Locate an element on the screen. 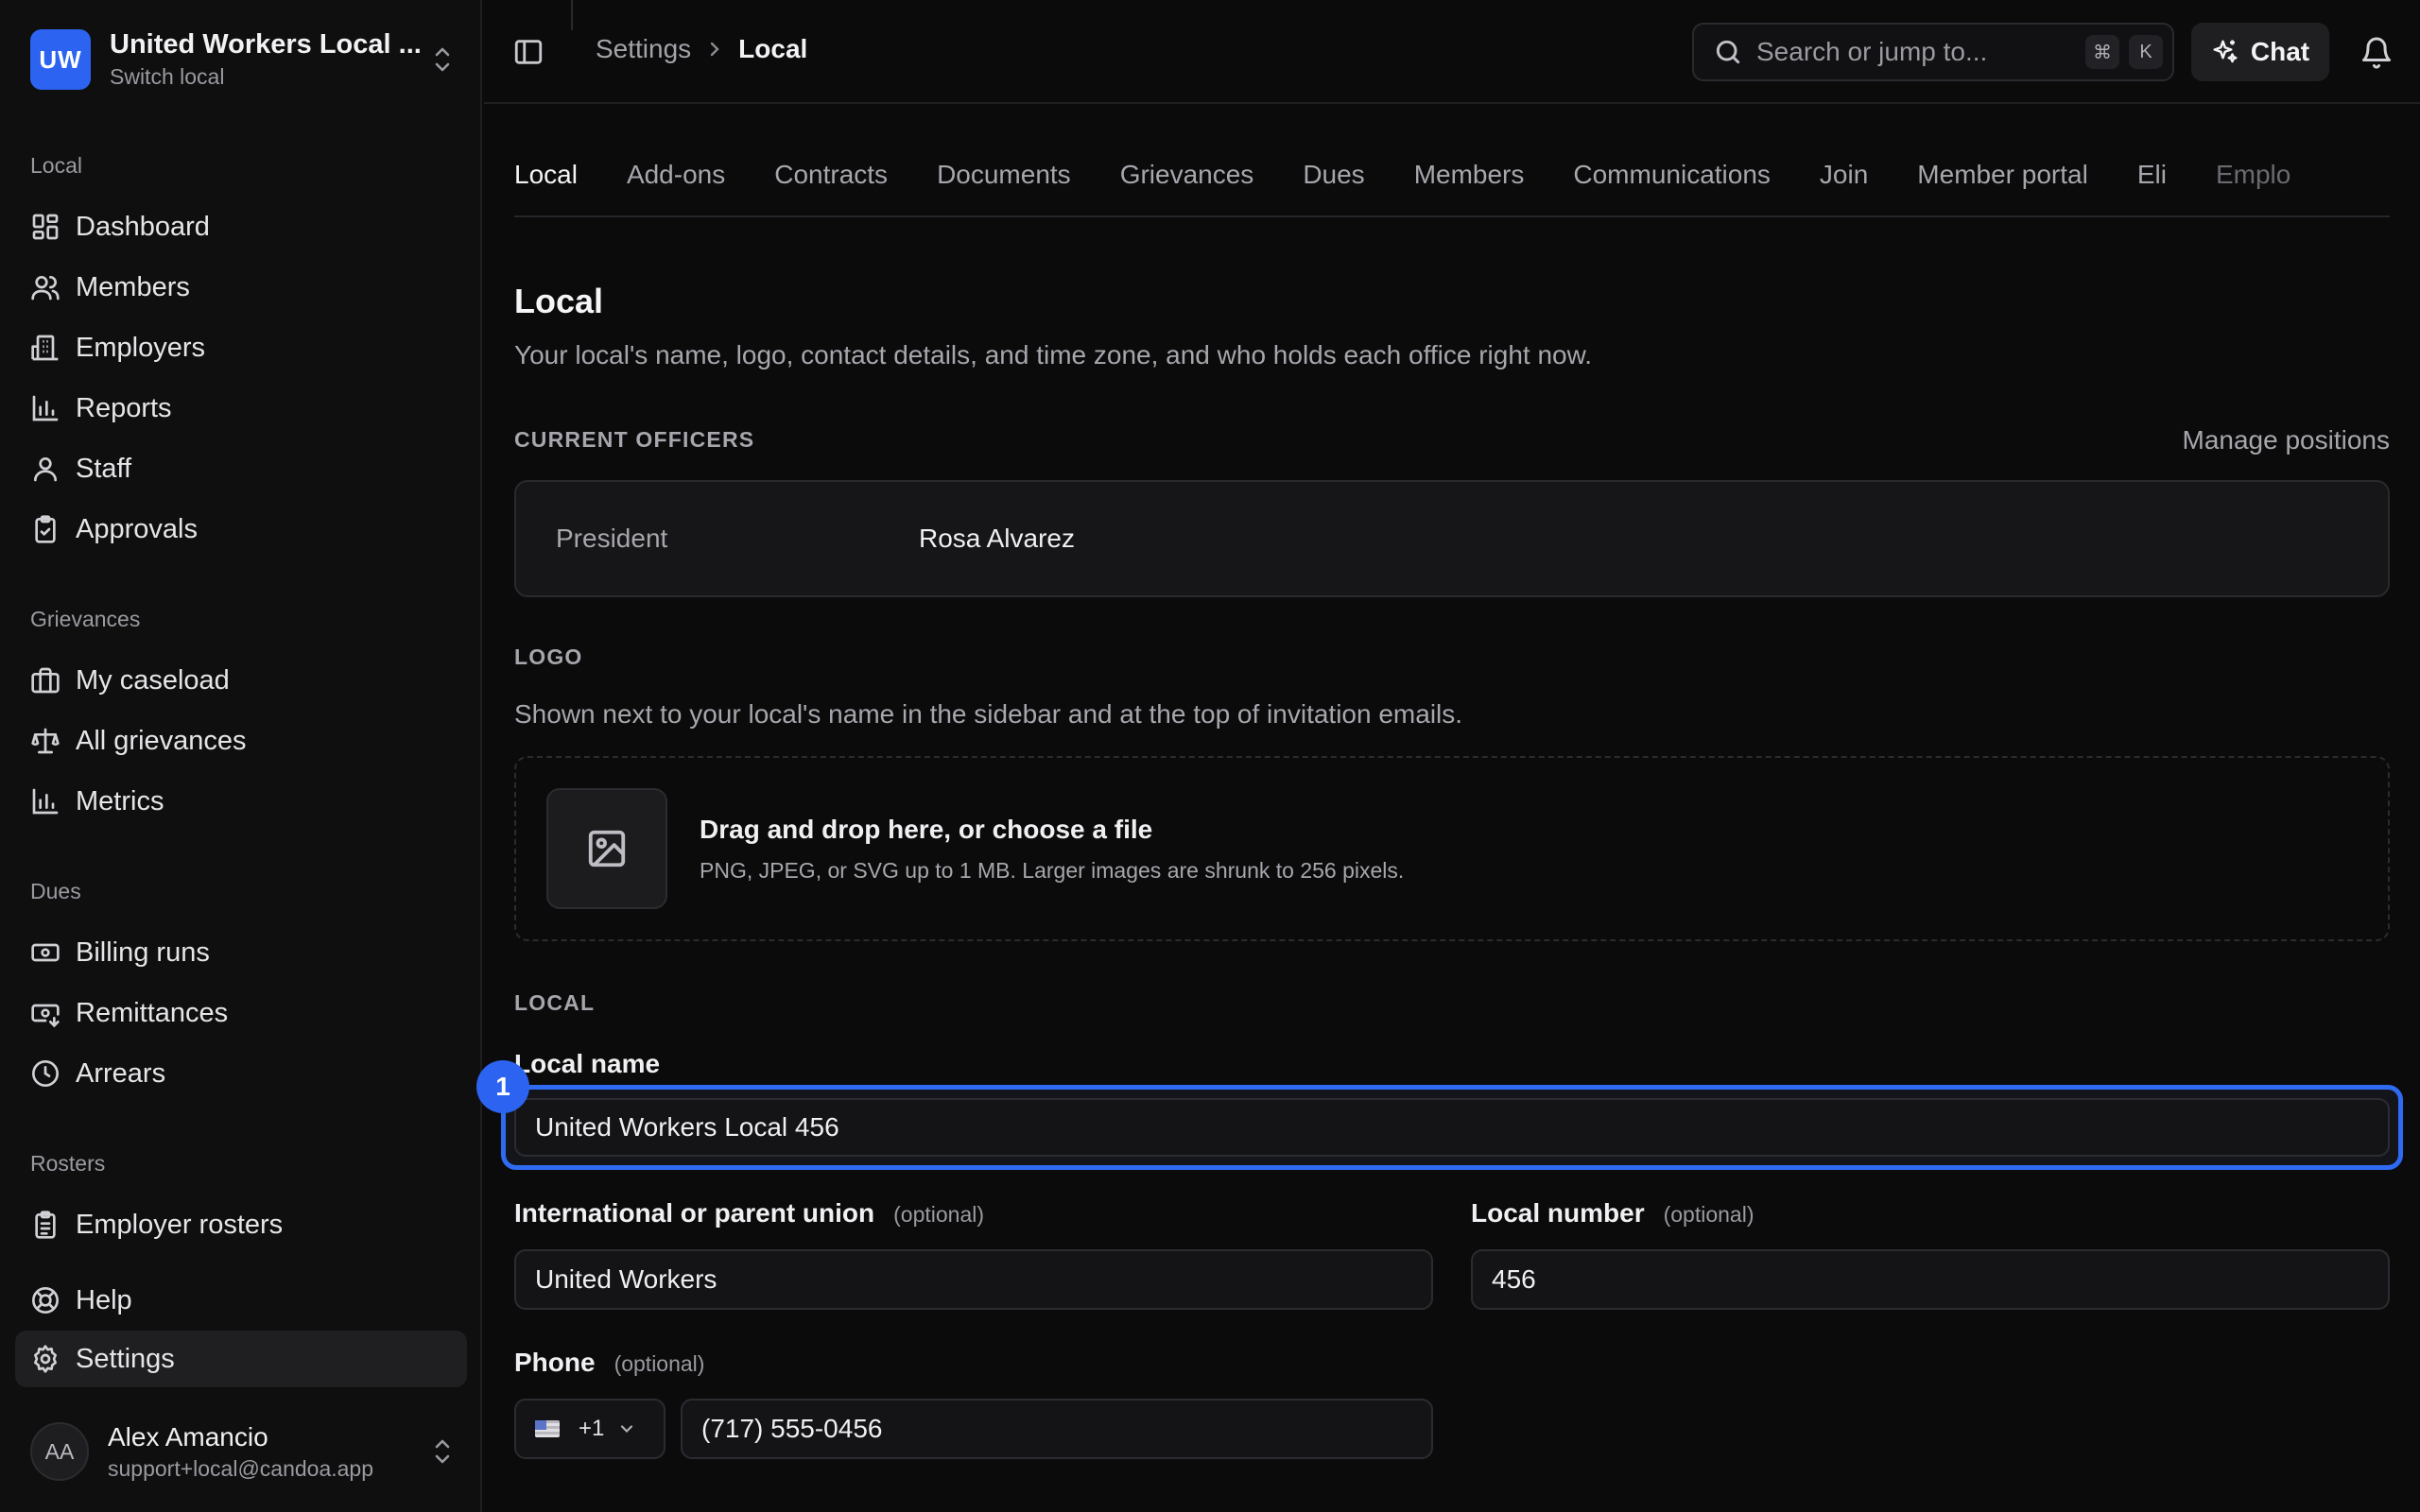  clipboard-check-icon is located at coordinates (45, 529).